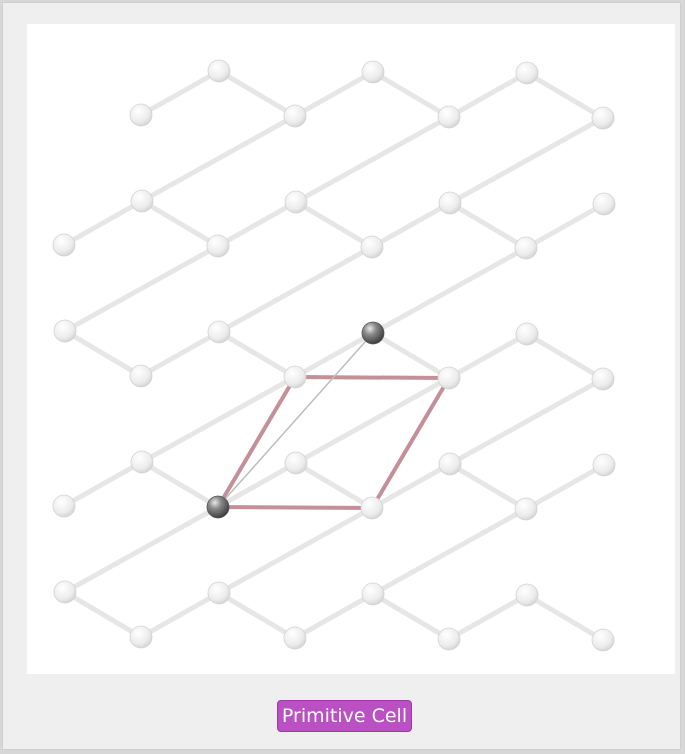 This screenshot has height=754, width=685. Describe the element at coordinates (295, 420) in the screenshot. I see `basis-bond` at that location.